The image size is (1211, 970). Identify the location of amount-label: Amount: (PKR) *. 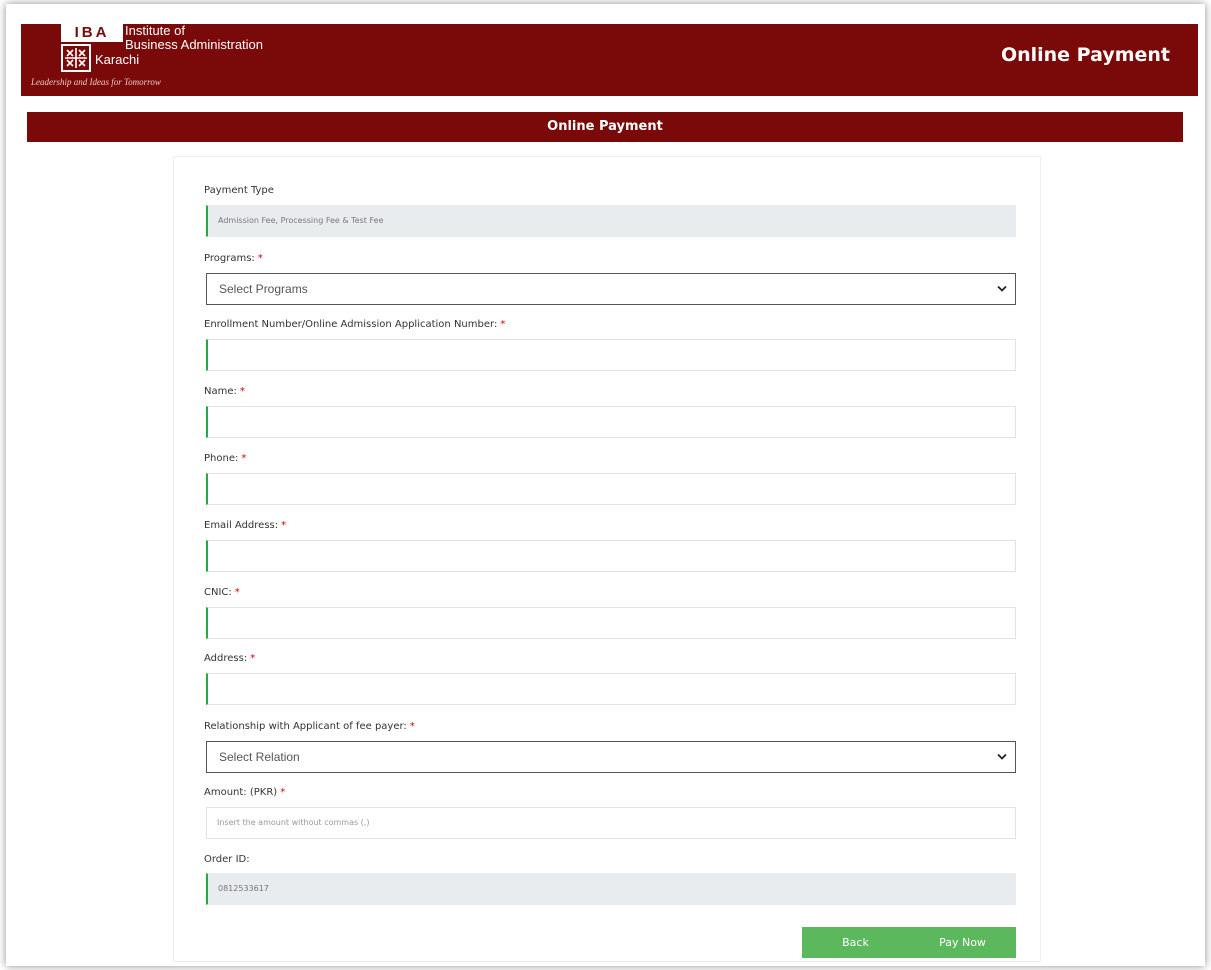
(244, 792).